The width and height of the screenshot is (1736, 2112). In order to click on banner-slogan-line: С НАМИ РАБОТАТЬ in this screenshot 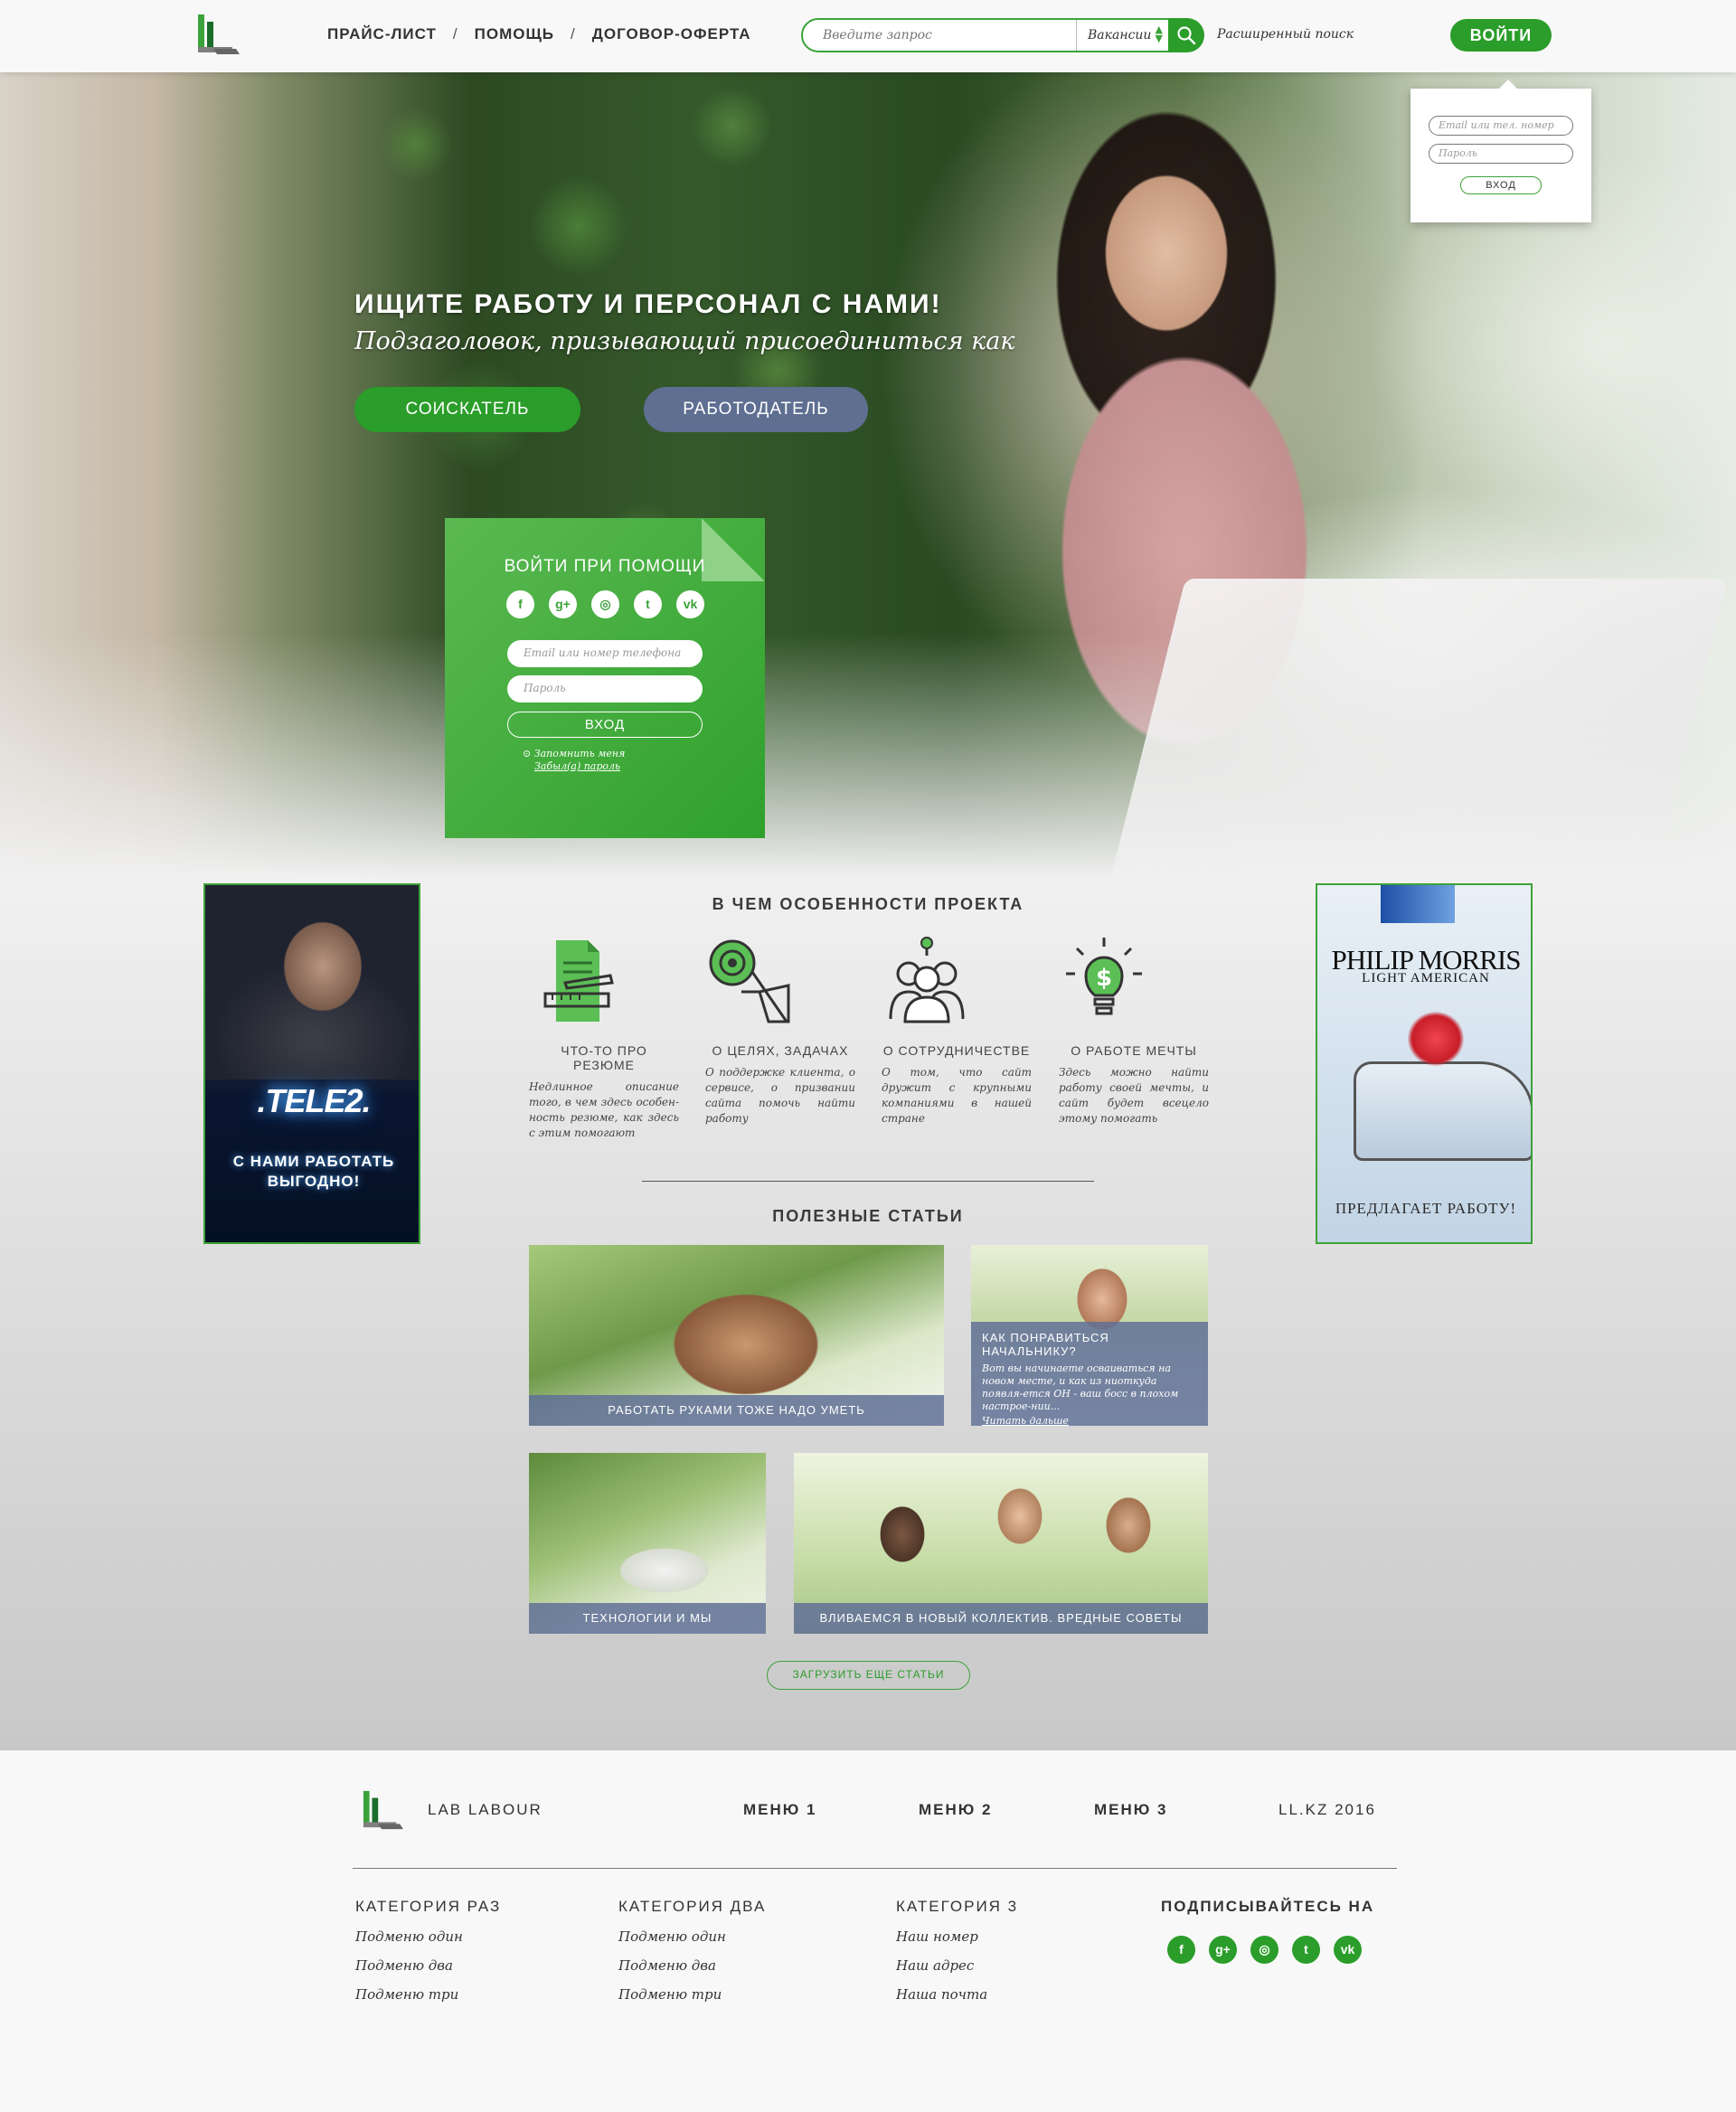, I will do `click(314, 1161)`.